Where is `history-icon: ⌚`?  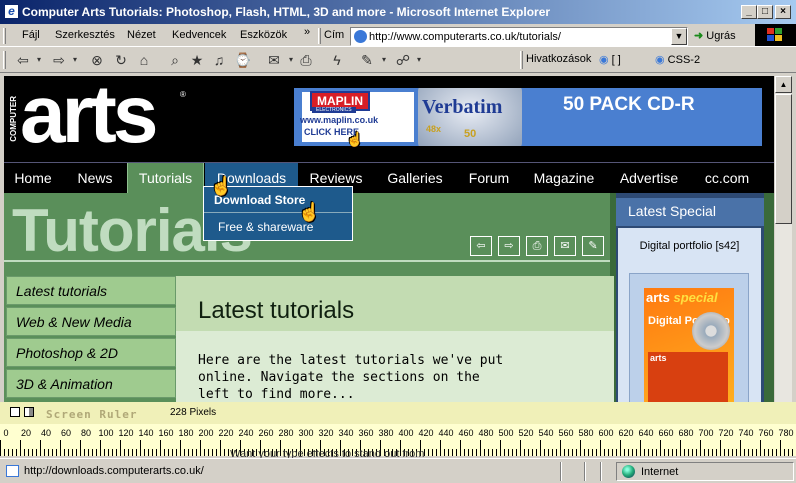
history-icon: ⌚ is located at coordinates (243, 60).